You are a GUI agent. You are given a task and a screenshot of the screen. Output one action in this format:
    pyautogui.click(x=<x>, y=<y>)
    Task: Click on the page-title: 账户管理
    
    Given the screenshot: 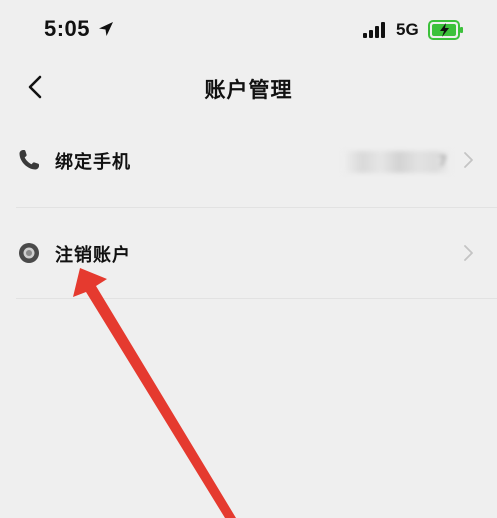 What is the action you would take?
    pyautogui.click(x=248, y=90)
    